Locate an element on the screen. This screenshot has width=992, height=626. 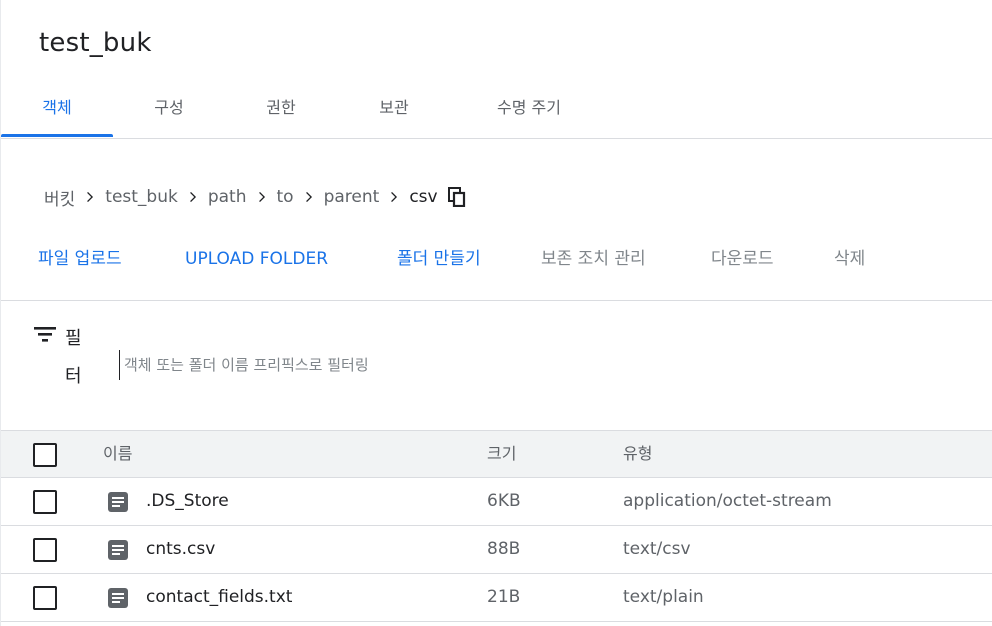
table-header: 이름 크기 유형 is located at coordinates (496, 454).